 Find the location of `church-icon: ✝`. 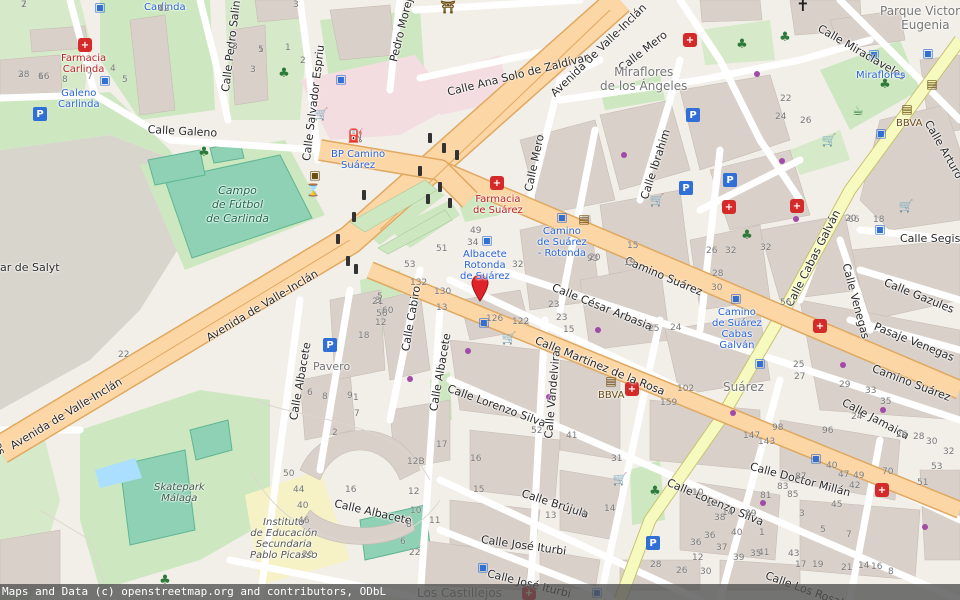

church-icon: ✝ is located at coordinates (803, 7).